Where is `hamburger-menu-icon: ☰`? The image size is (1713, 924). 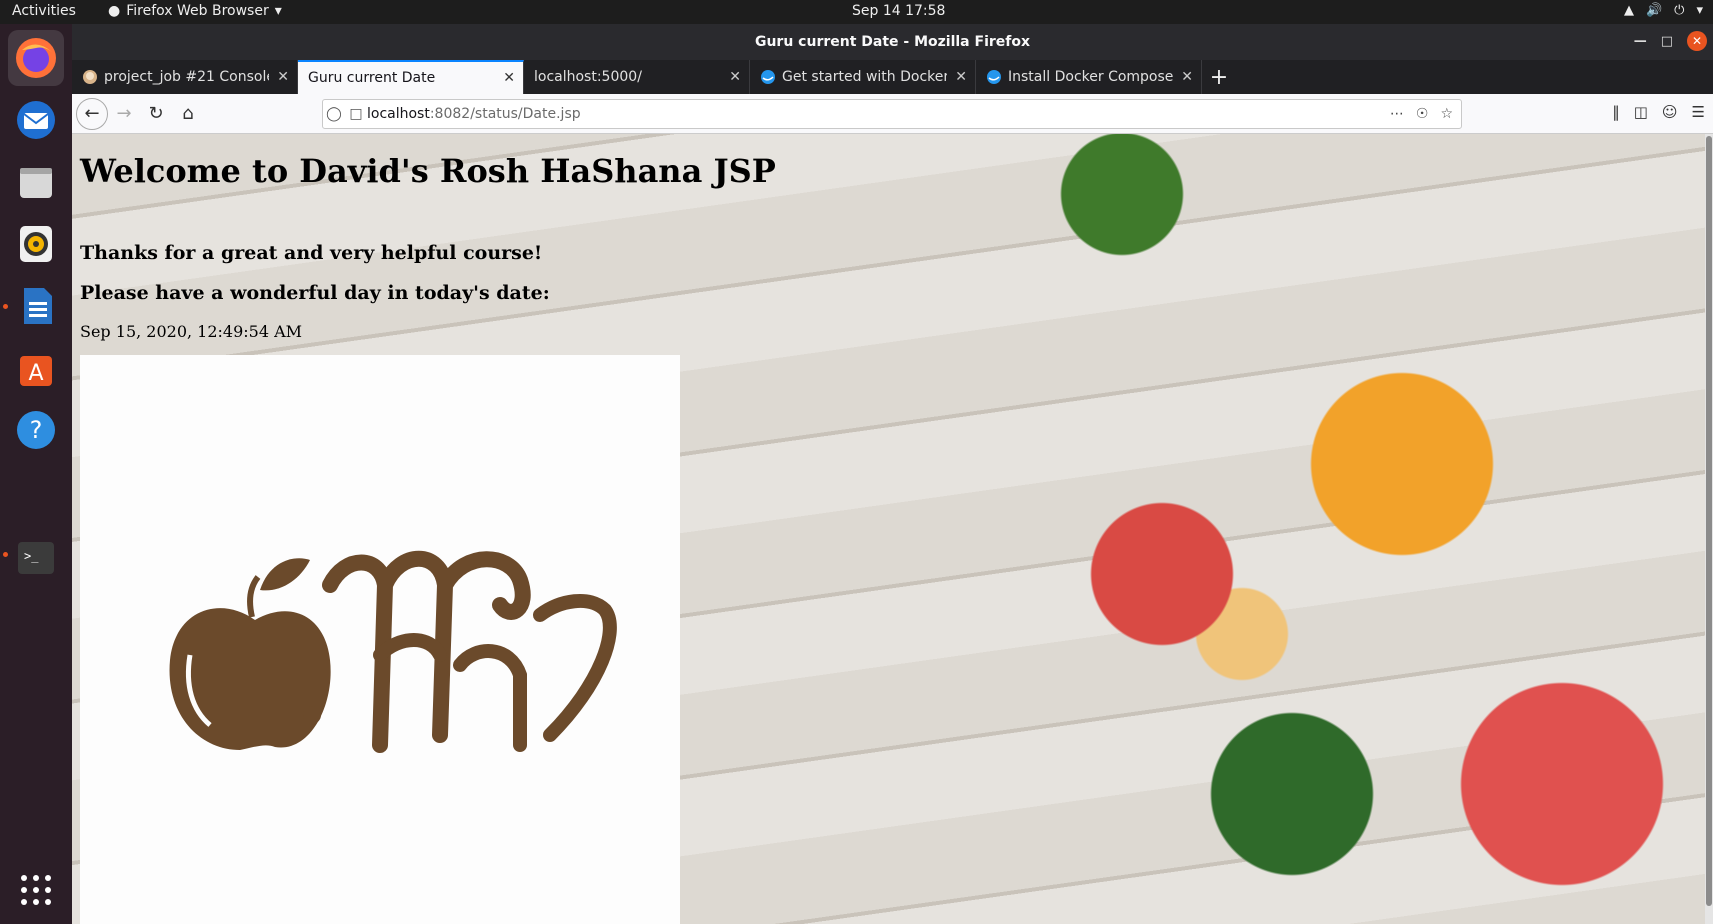 hamburger-menu-icon: ☰ is located at coordinates (1698, 112).